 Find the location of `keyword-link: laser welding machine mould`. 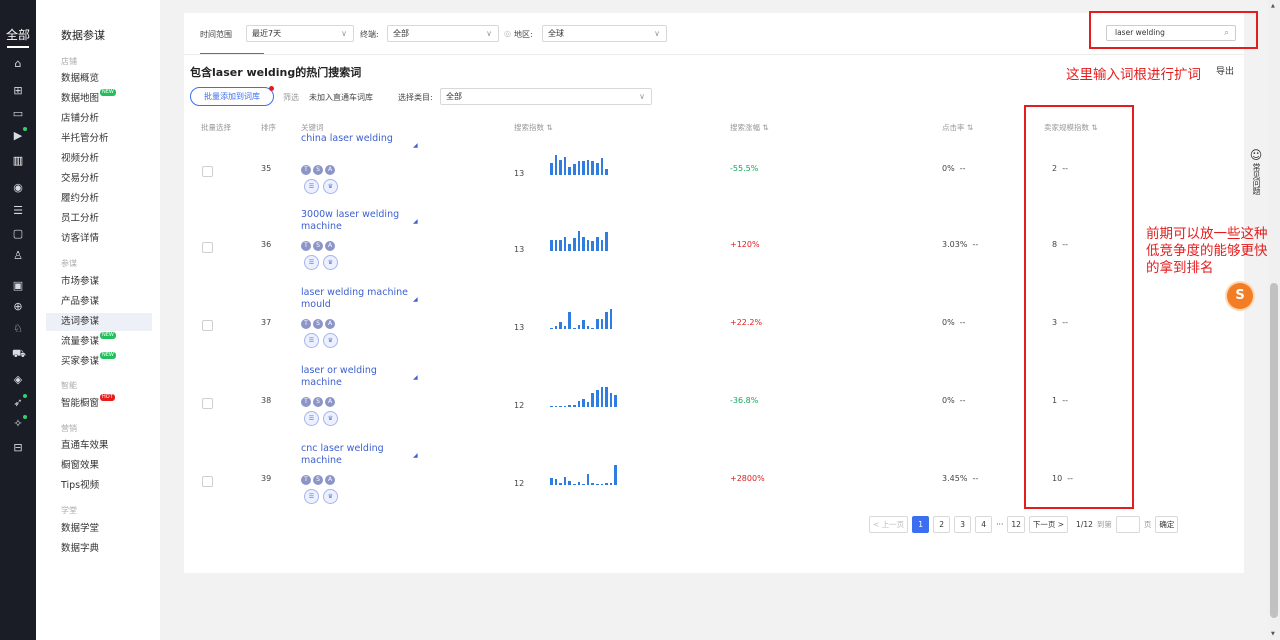

keyword-link: laser welding machine mould is located at coordinates (356, 299).